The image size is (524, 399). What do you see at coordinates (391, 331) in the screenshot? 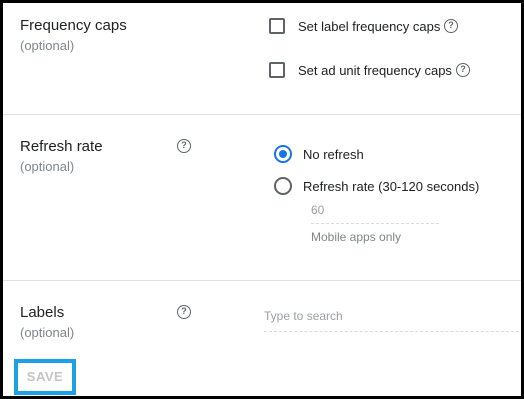
I see `labels-search-underline` at bounding box center [391, 331].